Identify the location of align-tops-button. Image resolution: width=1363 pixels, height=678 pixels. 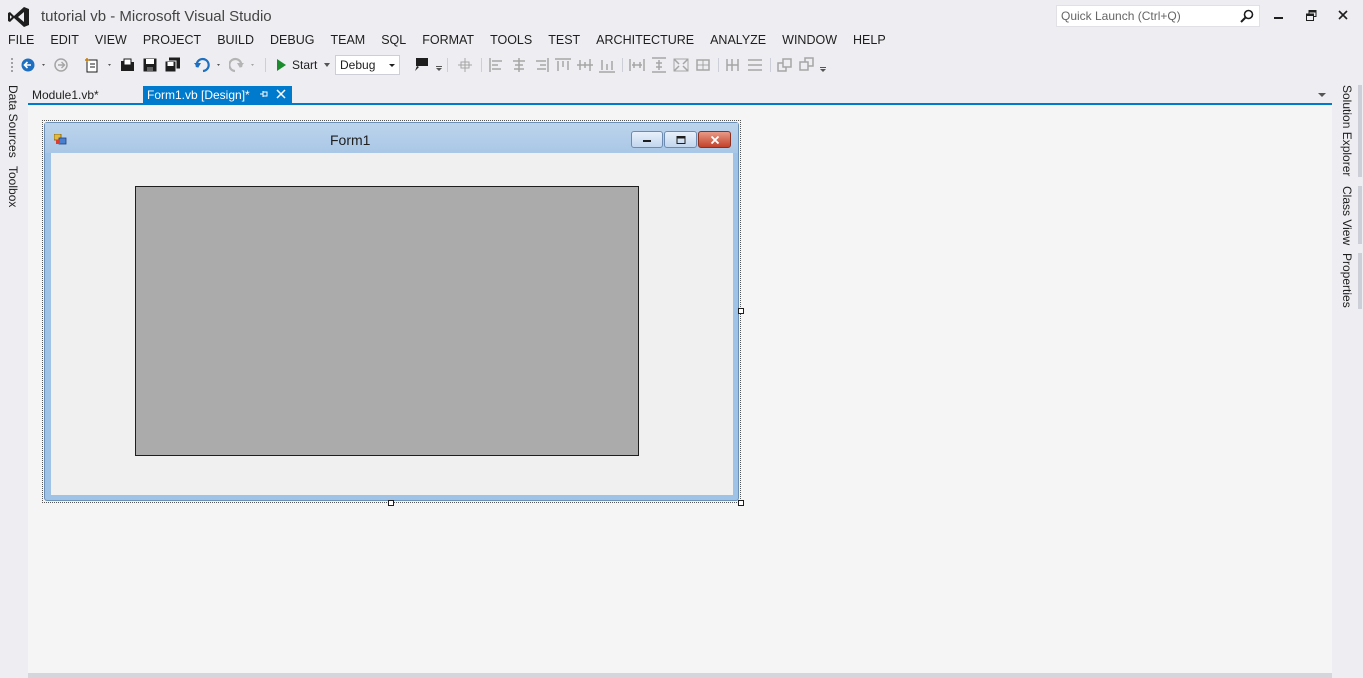
(563, 65).